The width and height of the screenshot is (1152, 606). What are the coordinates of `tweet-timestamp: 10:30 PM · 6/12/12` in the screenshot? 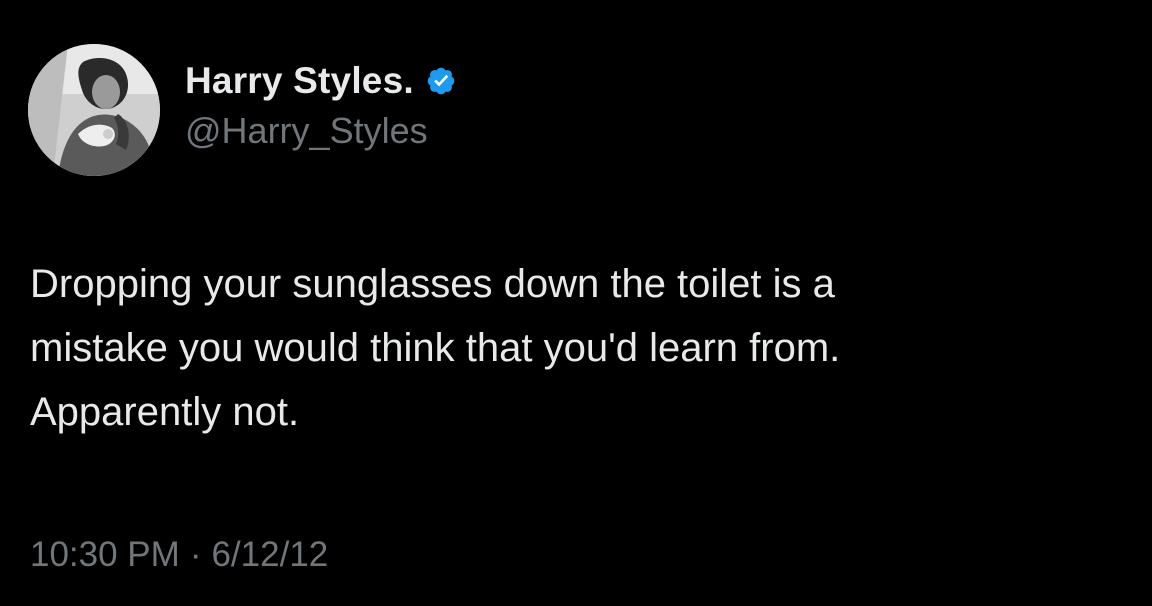 It's located at (179, 555).